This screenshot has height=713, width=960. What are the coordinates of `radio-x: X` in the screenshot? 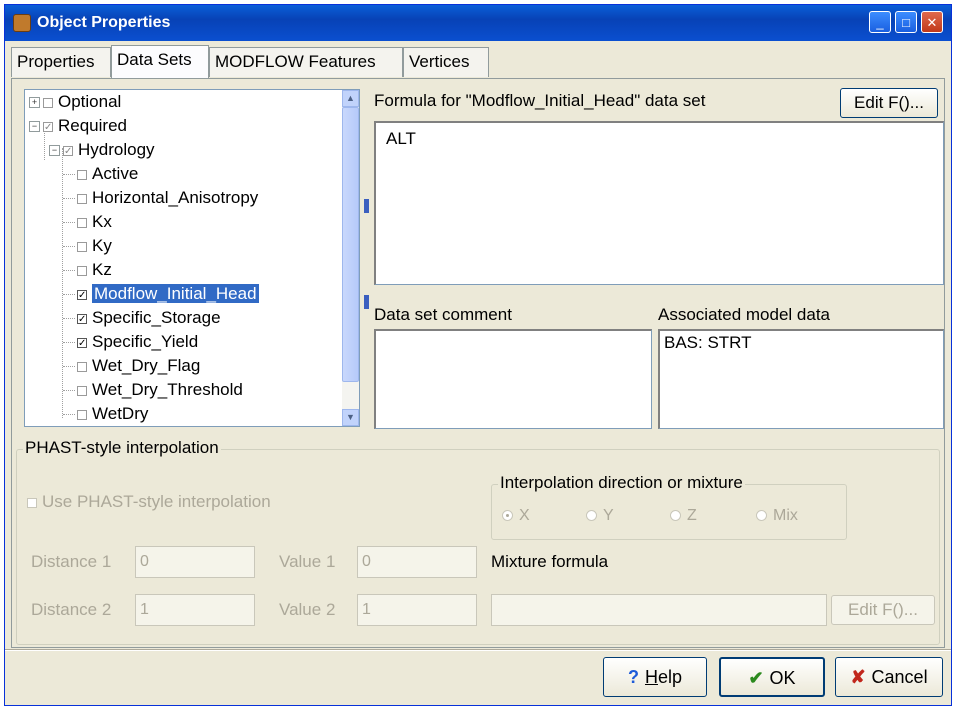 It's located at (516, 516).